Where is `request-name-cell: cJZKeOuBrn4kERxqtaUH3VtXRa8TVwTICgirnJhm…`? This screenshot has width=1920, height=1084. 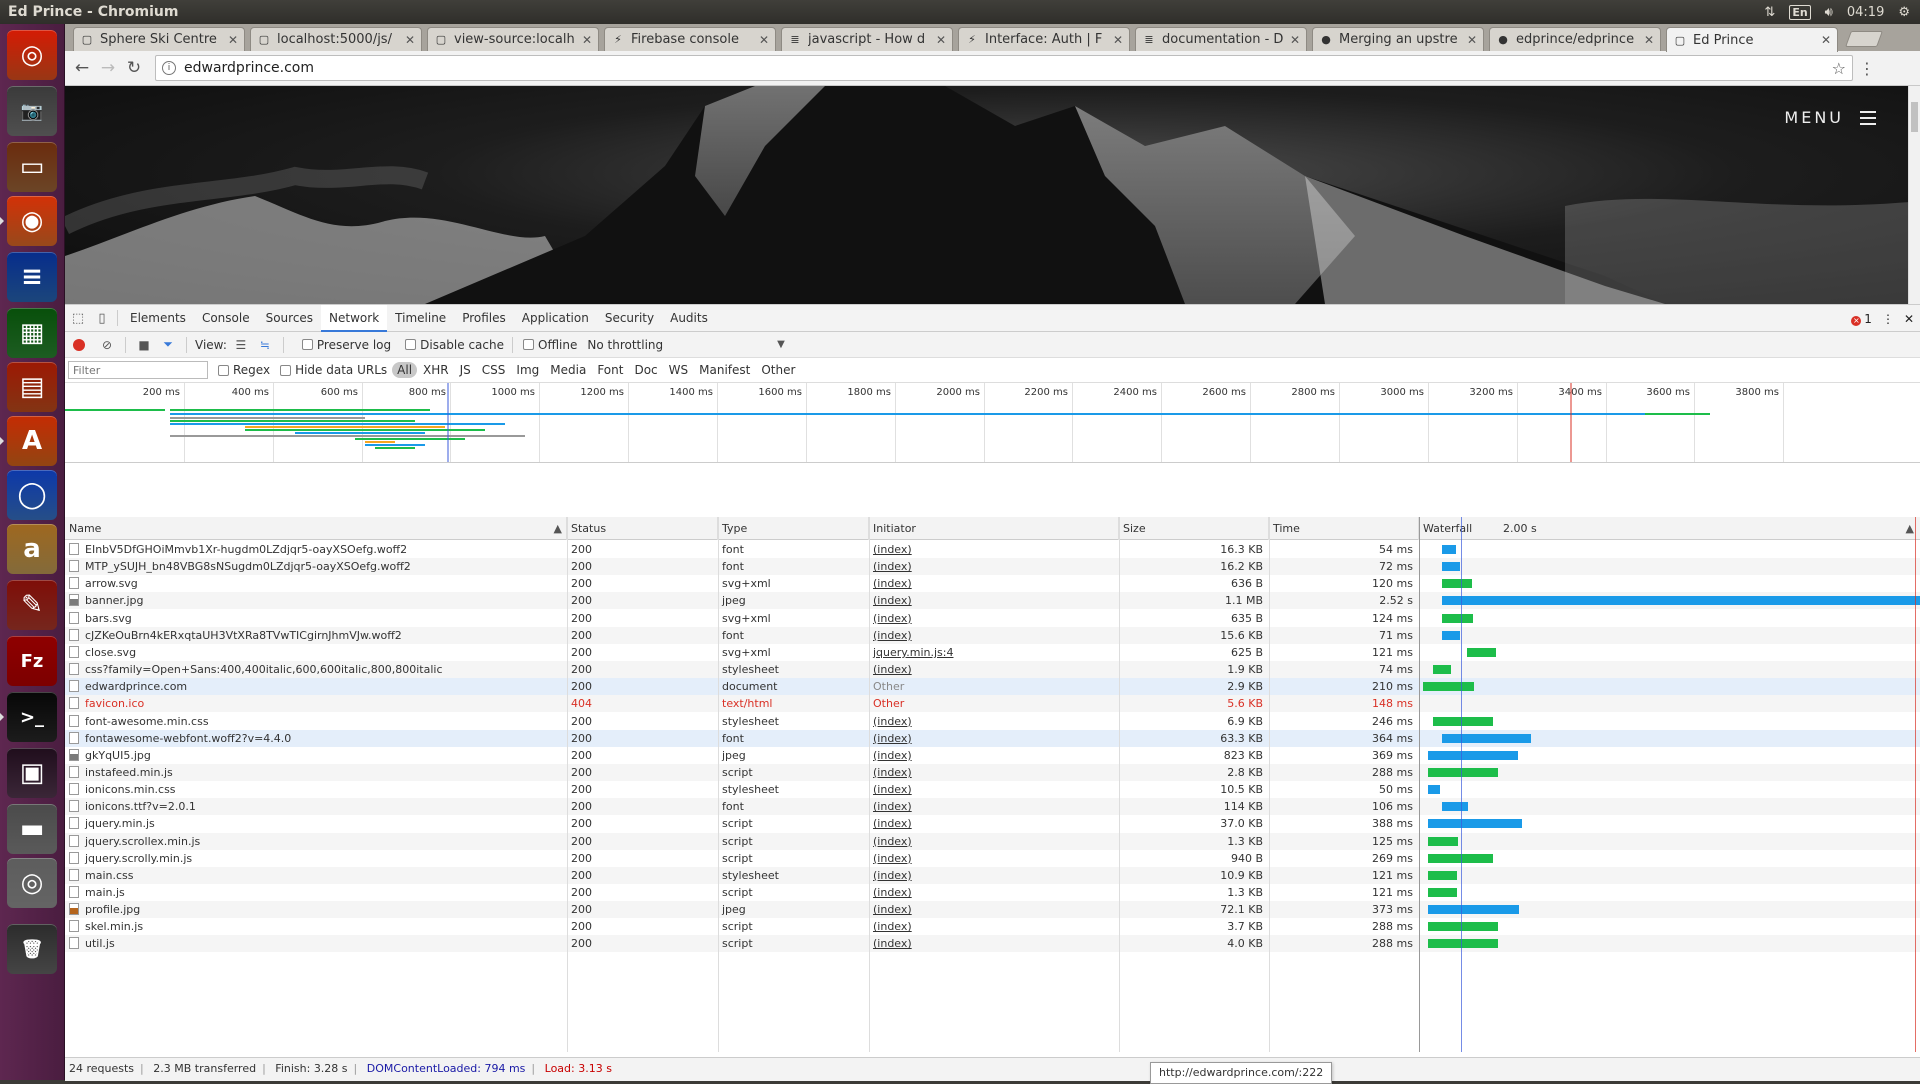
request-name-cell: cJZKeOuBrn4kERxqtaUH3VtXRa8TVwTICgirnJhm… is located at coordinates (316, 635).